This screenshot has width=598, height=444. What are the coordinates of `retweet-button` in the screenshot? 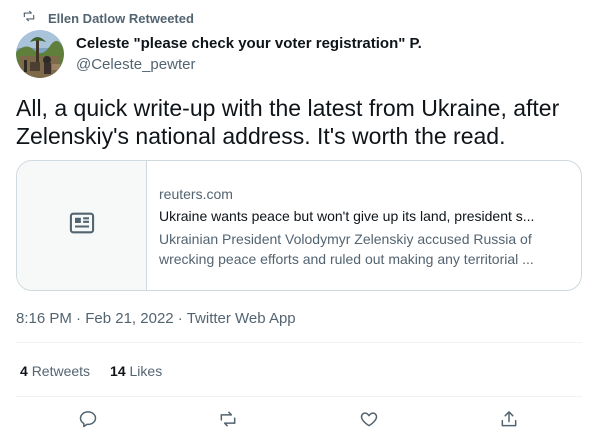 It's located at (228, 421).